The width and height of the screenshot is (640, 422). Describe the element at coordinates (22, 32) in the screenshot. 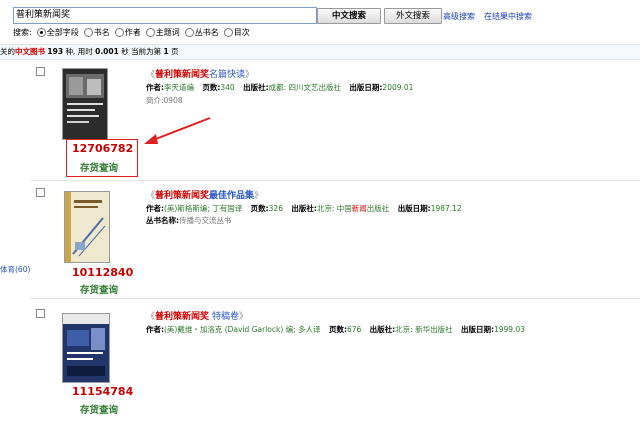

I see `scope-label: 搜索:` at that location.